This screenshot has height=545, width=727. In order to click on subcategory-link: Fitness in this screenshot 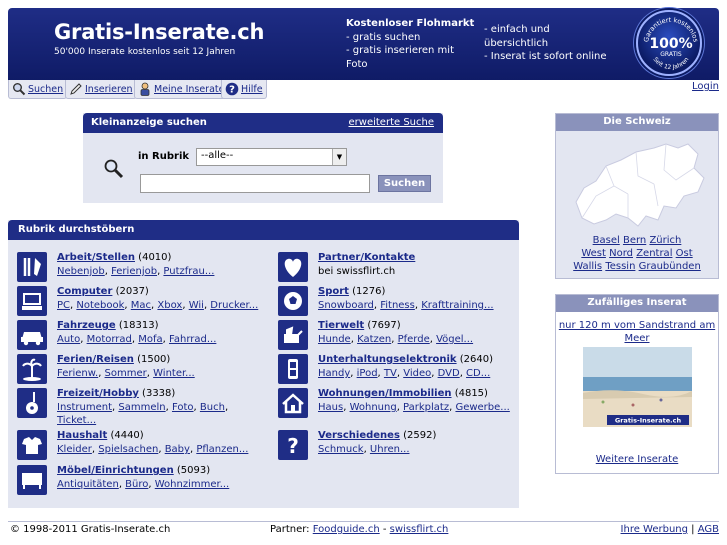, I will do `click(397, 305)`.